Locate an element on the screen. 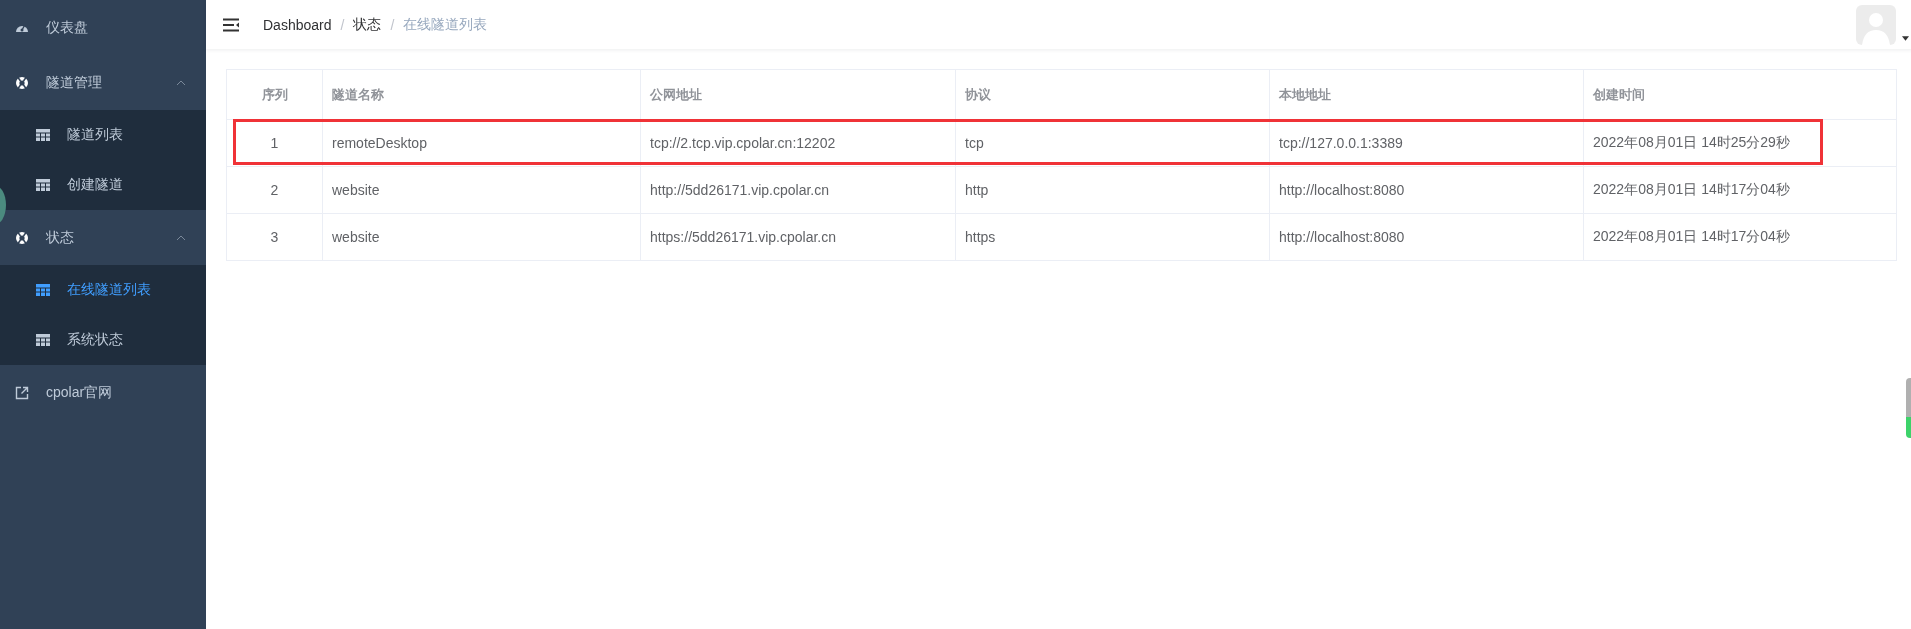 The height and width of the screenshot is (629, 1911). column-header: 隧道名称 is located at coordinates (481, 94).